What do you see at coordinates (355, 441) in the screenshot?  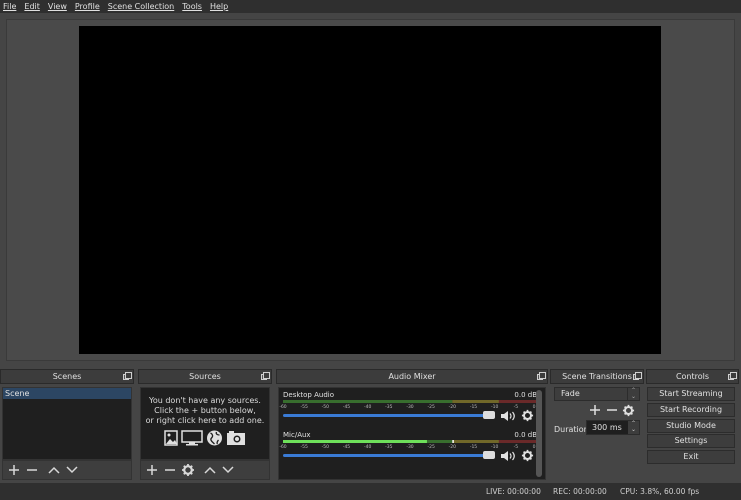 I see `meter-level` at bounding box center [355, 441].